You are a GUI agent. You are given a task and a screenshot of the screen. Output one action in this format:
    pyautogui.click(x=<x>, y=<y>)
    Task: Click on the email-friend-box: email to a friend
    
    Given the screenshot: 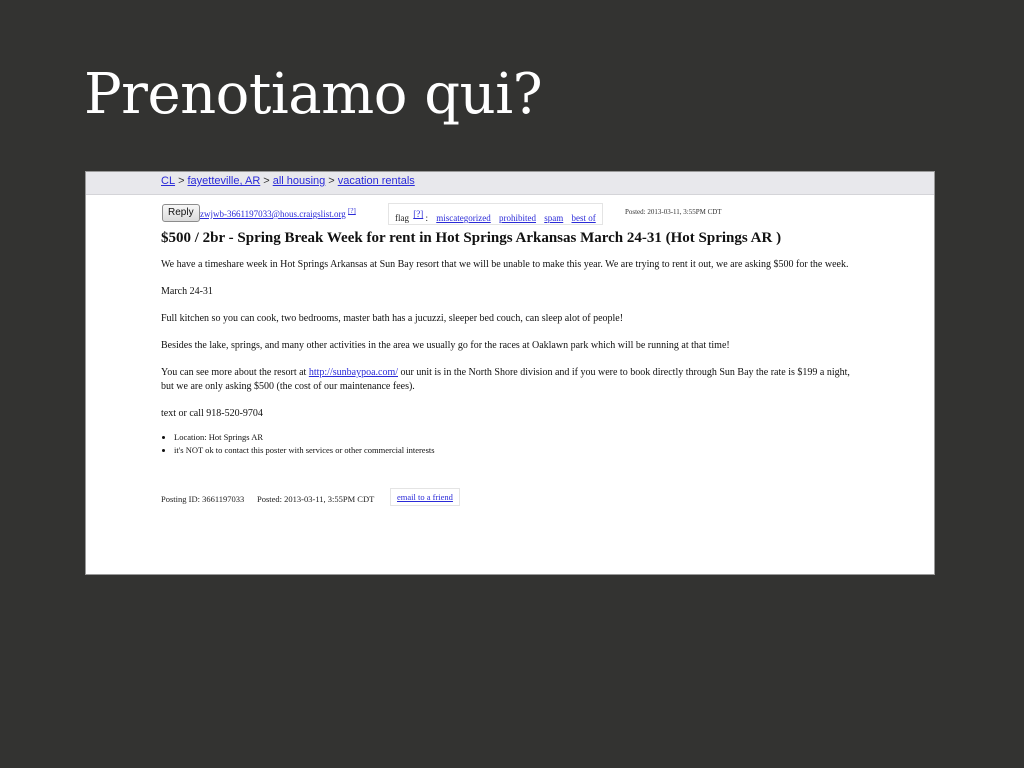 What is the action you would take?
    pyautogui.click(x=425, y=497)
    